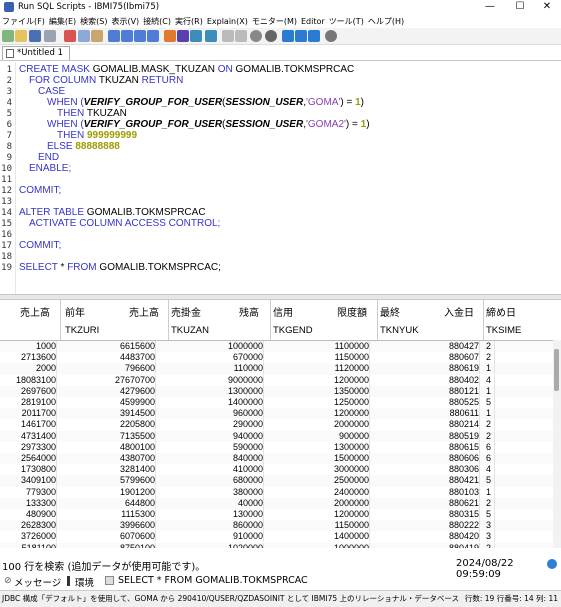 The width and height of the screenshot is (561, 607). Describe the element at coordinates (277, 537) in the screenshot. I see `table-row: 3726000 6070600 910000 1400000 880420 3` at that location.